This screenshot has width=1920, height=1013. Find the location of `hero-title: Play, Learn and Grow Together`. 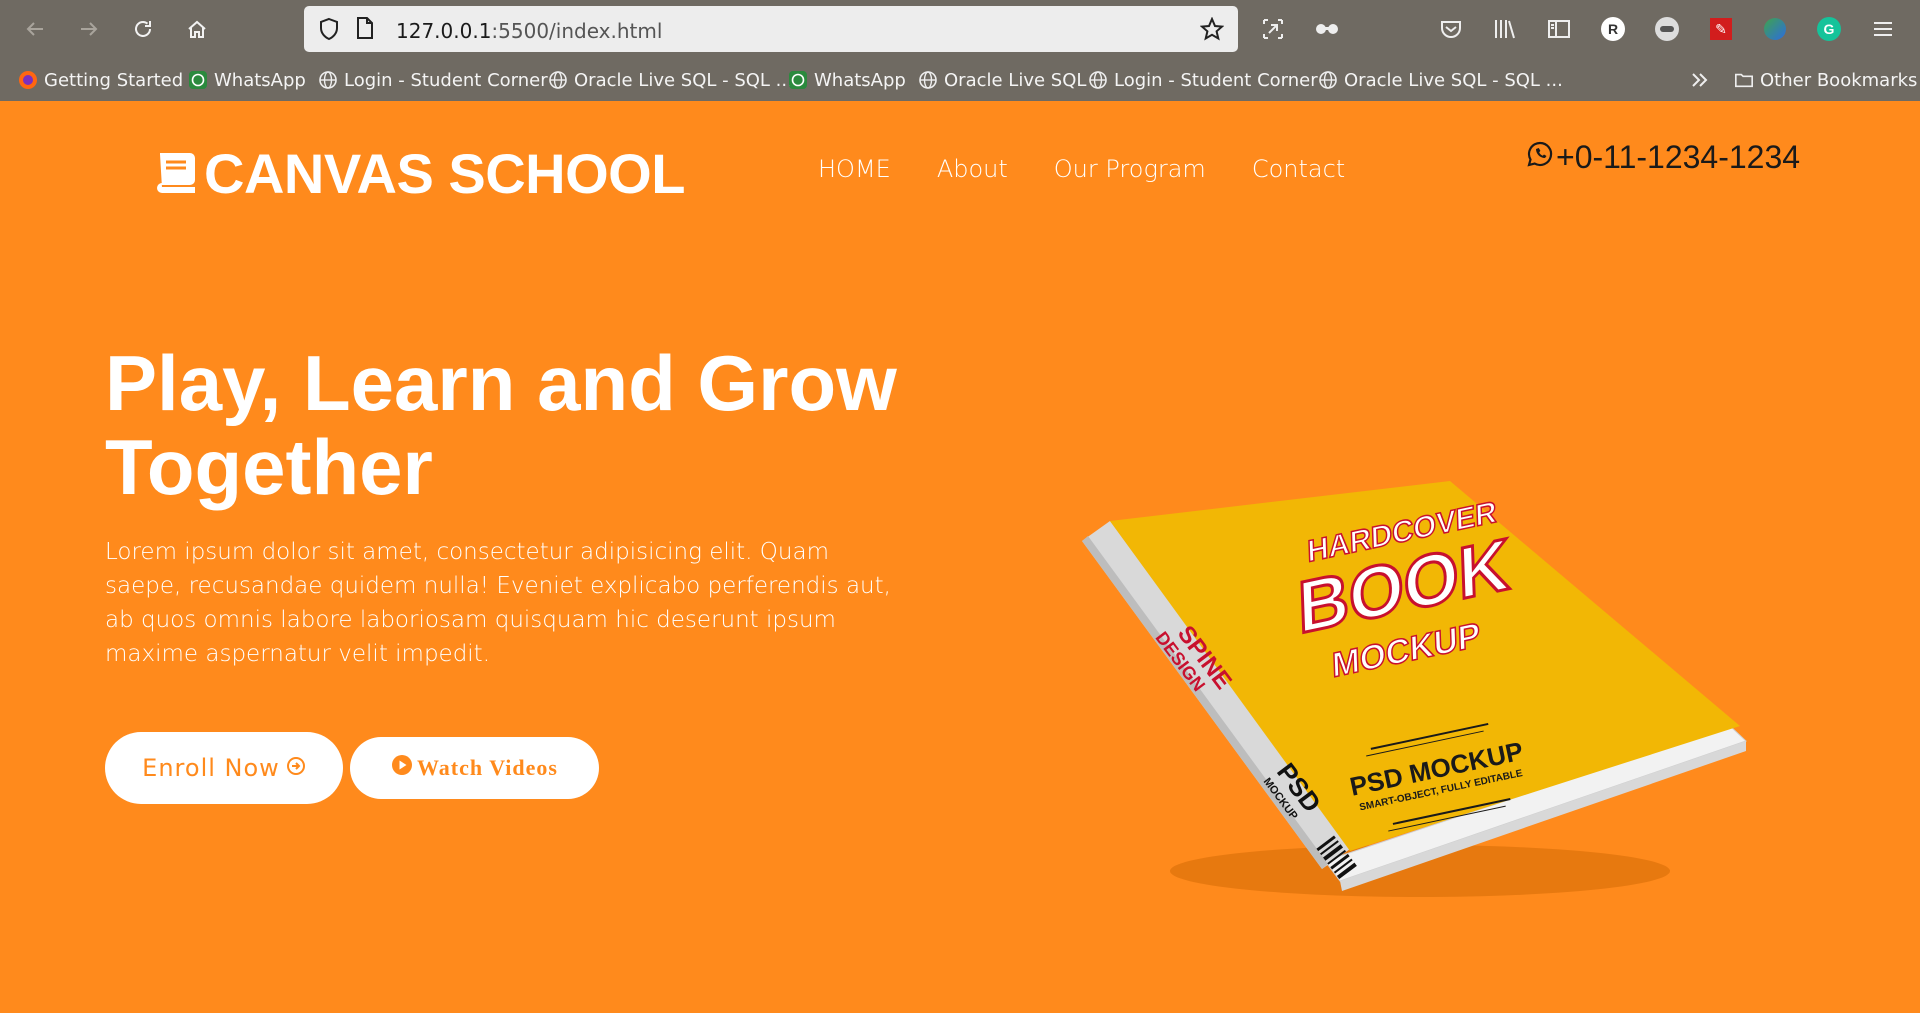

hero-title: Play, Learn and Grow Together is located at coordinates (505, 425).